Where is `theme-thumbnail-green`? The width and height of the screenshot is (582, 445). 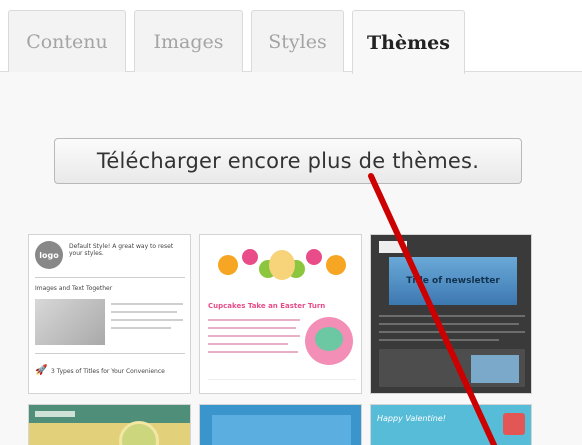
theme-thumbnail-green is located at coordinates (109, 424).